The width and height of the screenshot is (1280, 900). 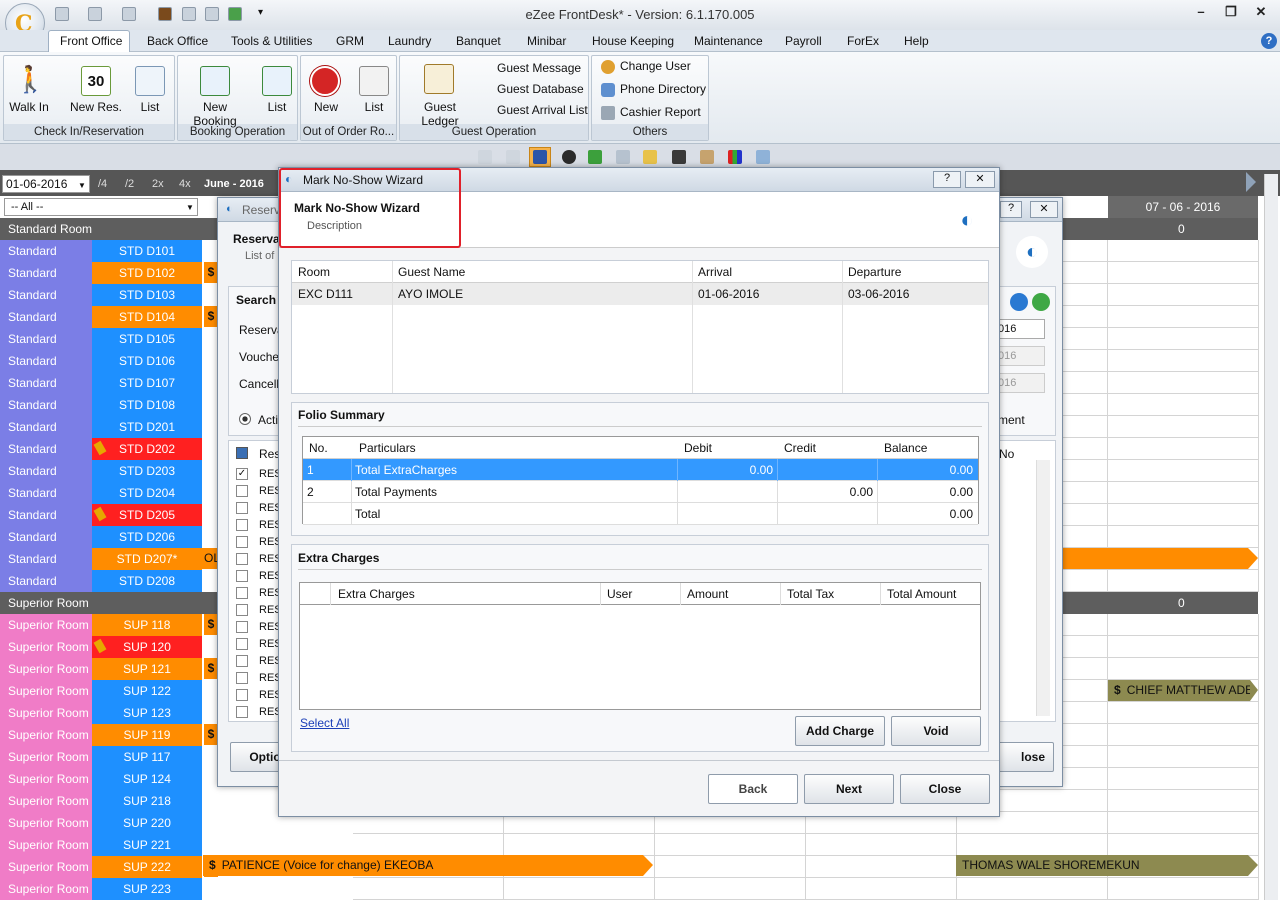 I want to click on menu-forex: ForEx, so click(x=863, y=41).